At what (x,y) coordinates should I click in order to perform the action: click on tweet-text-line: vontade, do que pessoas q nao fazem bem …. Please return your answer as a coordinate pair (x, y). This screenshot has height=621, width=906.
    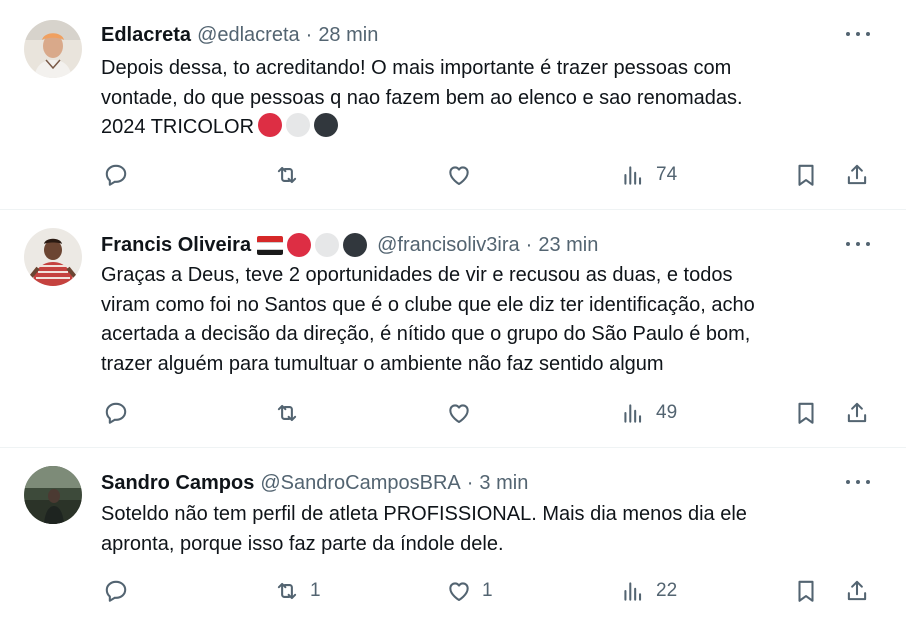
    Looking at the image, I should click on (422, 97).